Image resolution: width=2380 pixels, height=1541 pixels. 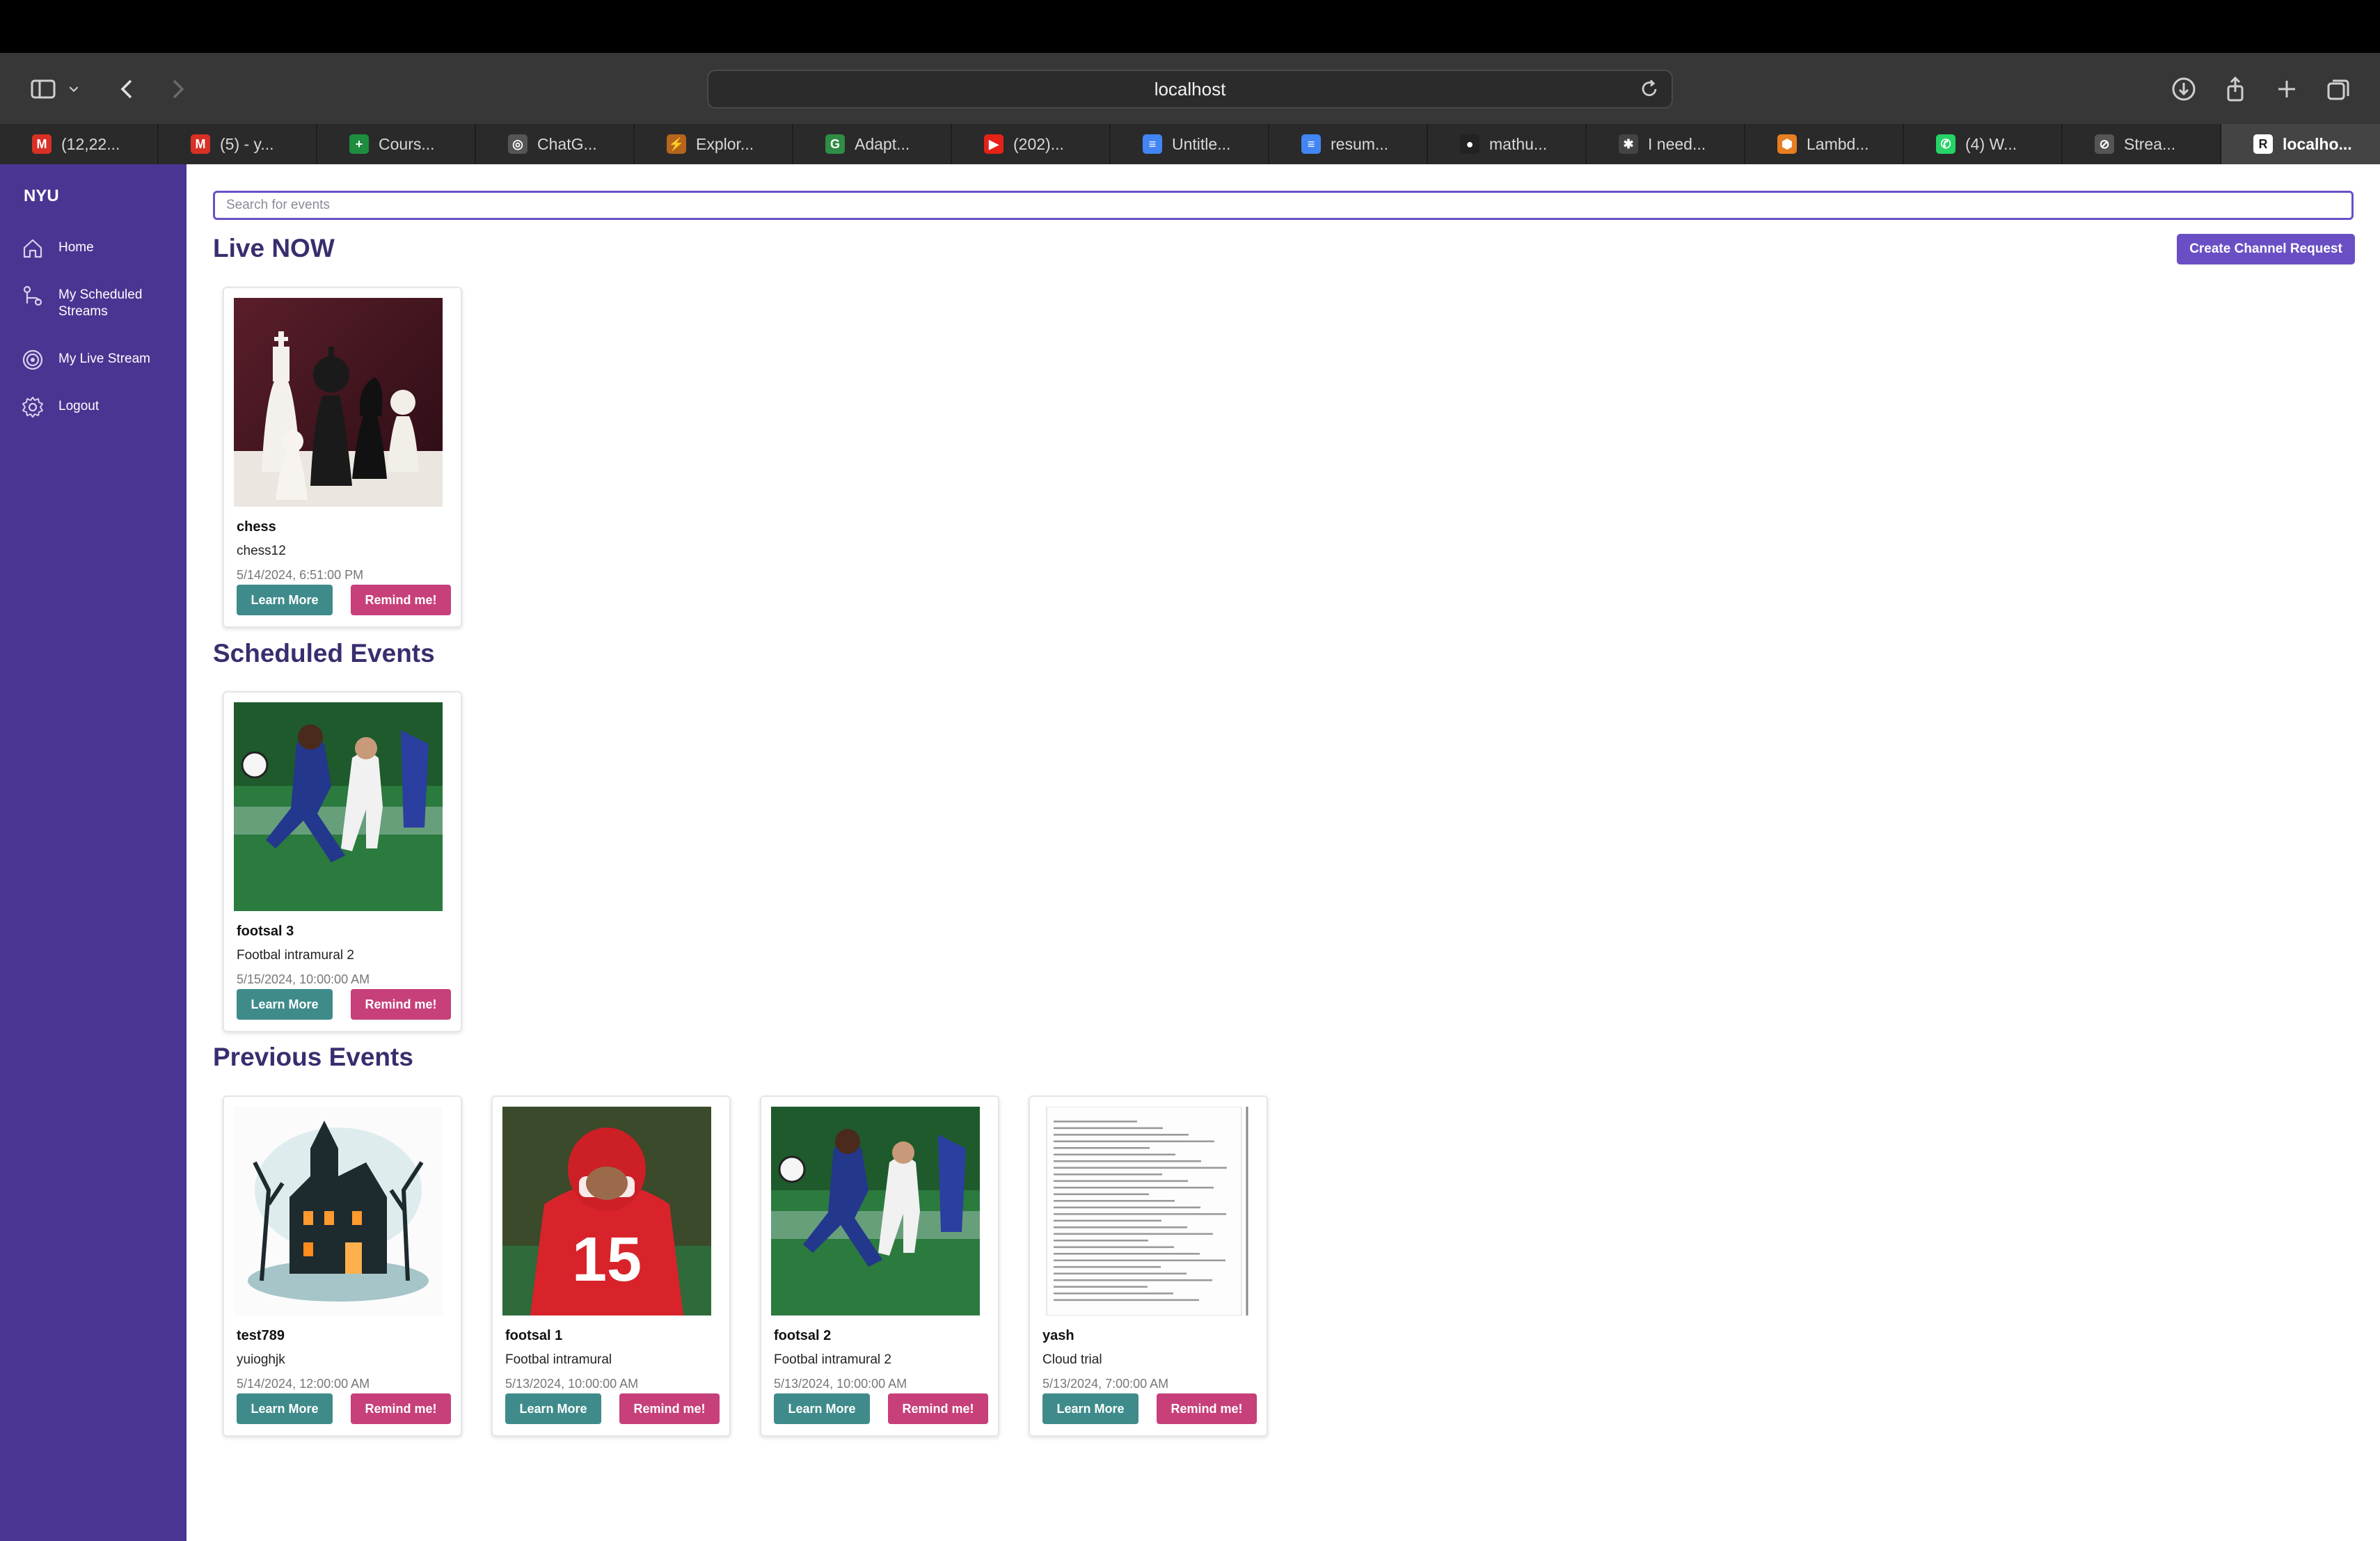 What do you see at coordinates (676, 144) in the screenshot?
I see `explore-icon: ⚡` at bounding box center [676, 144].